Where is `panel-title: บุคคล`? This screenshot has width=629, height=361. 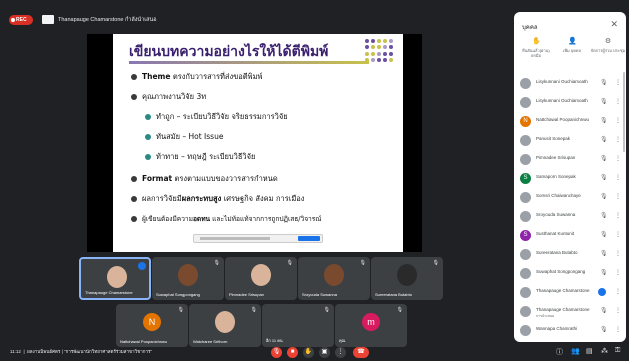 panel-title: บุคคล is located at coordinates (530, 28).